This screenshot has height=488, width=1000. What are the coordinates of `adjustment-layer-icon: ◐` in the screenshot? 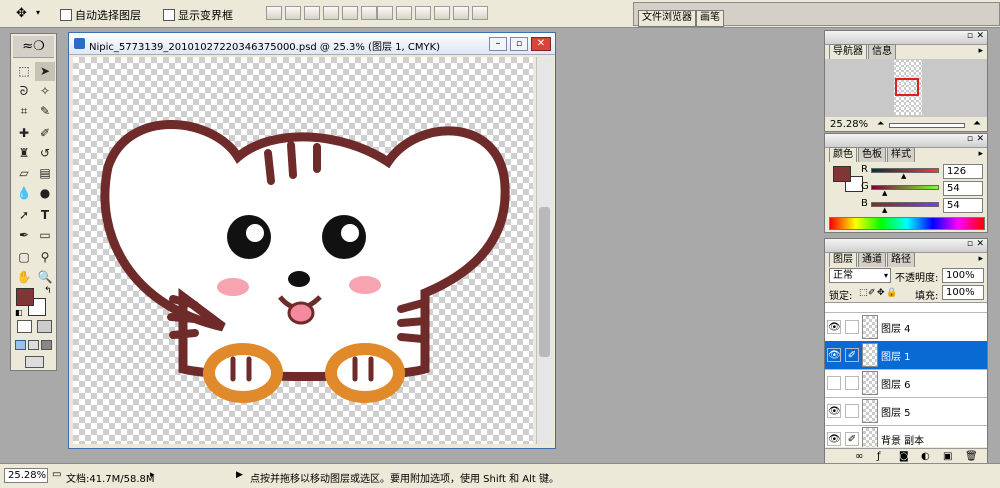 It's located at (925, 456).